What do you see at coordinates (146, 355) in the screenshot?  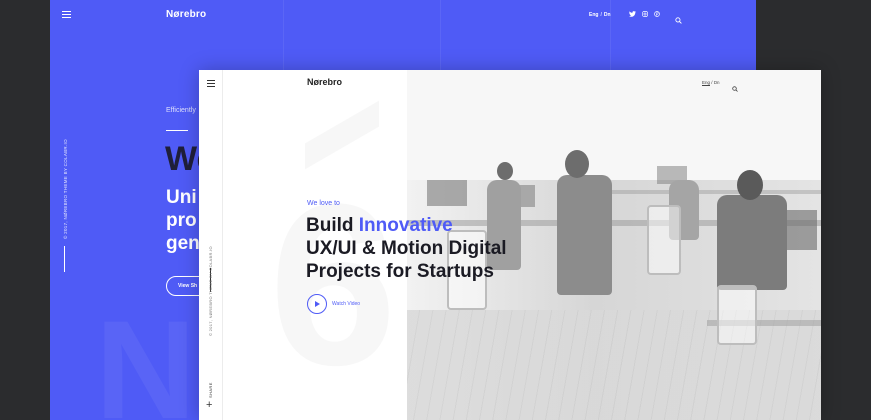 I see `ghost-letter: N` at bounding box center [146, 355].